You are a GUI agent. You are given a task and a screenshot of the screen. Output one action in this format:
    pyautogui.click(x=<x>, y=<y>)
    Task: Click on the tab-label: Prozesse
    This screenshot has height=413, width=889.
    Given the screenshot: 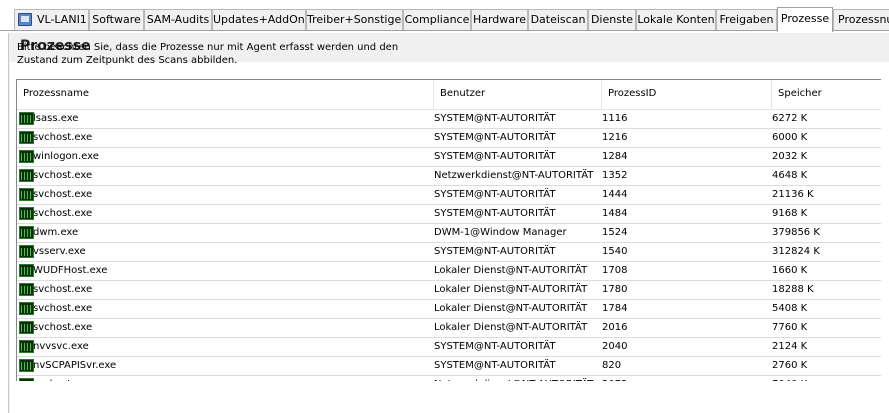 What is the action you would take?
    pyautogui.click(x=805, y=18)
    